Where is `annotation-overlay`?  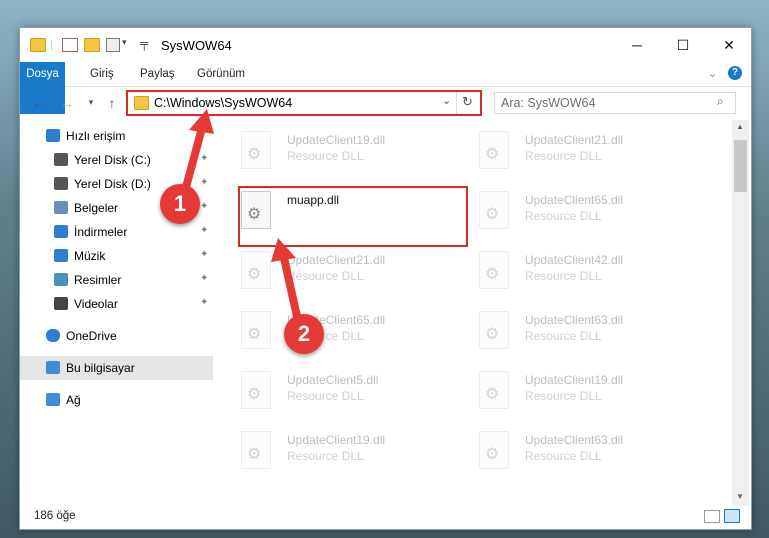
annotation-overlay is located at coordinates (241, 220).